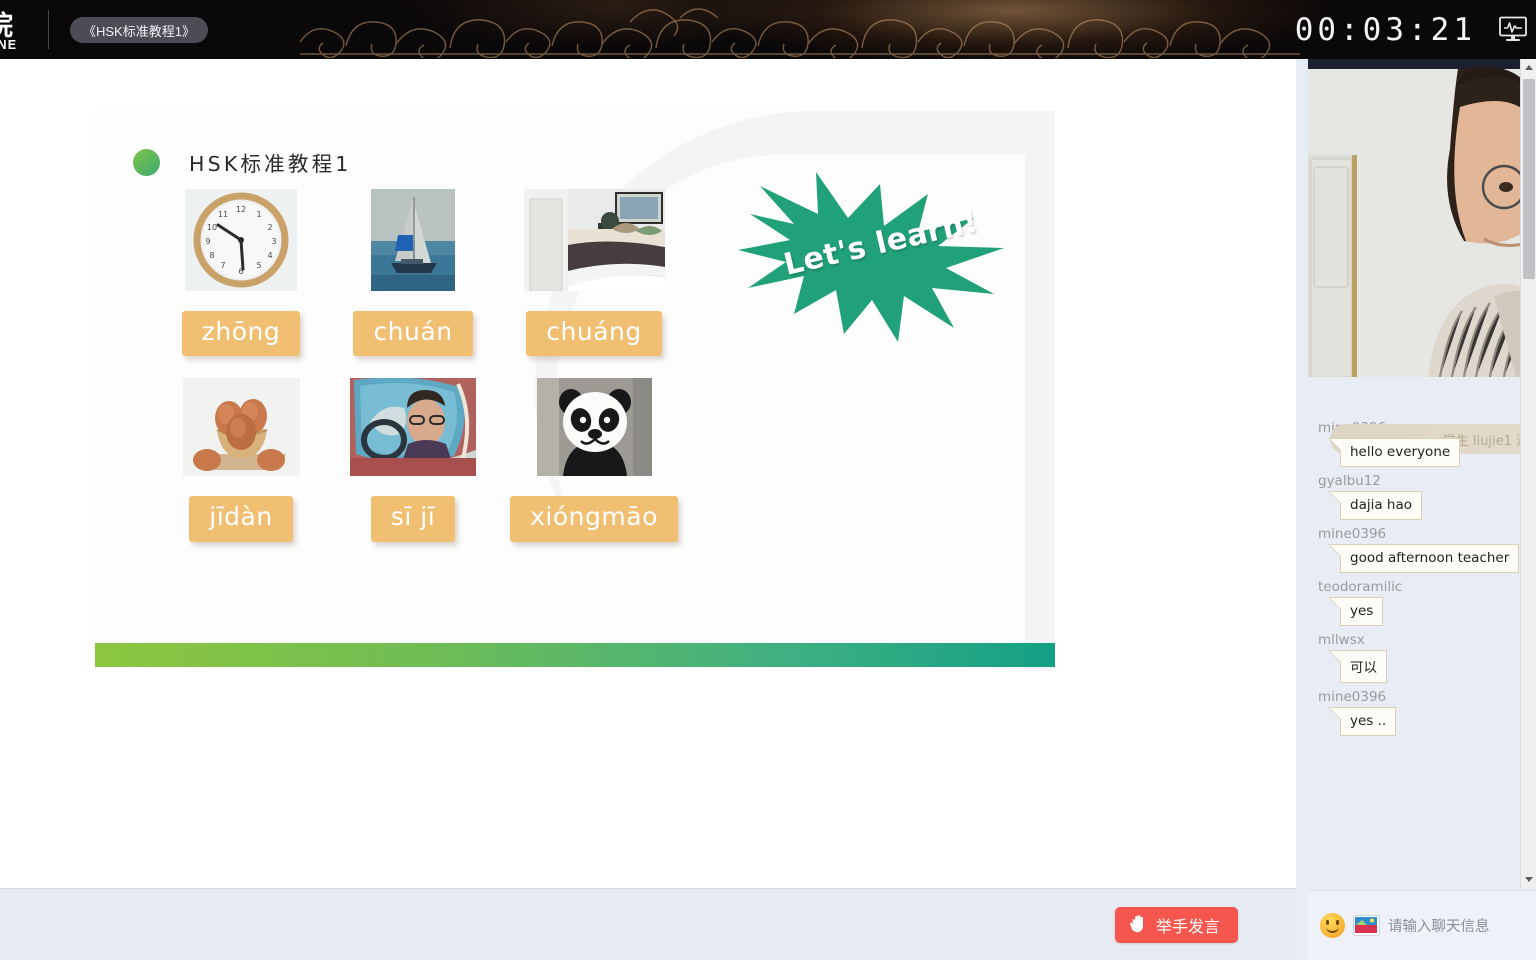  What do you see at coordinates (1439, 925) in the screenshot?
I see `chat-input-placeholder: 请输入聊天信息` at bounding box center [1439, 925].